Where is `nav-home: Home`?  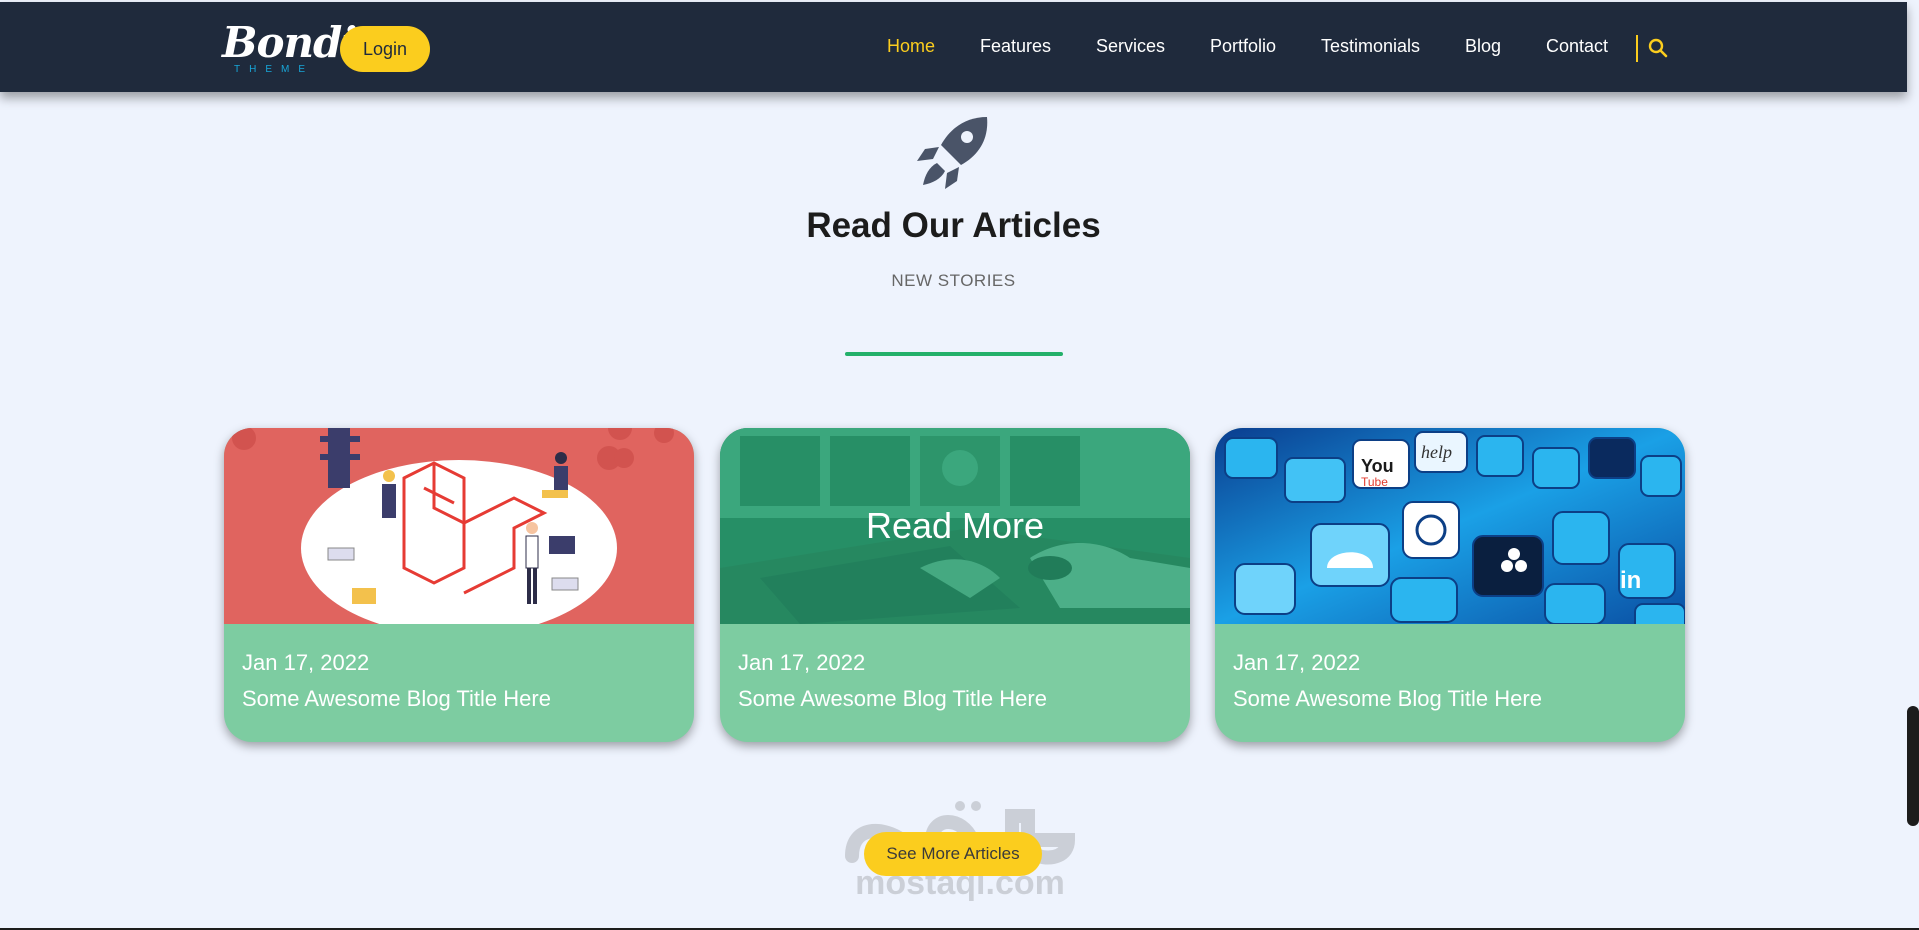
nav-home: Home is located at coordinates (911, 46).